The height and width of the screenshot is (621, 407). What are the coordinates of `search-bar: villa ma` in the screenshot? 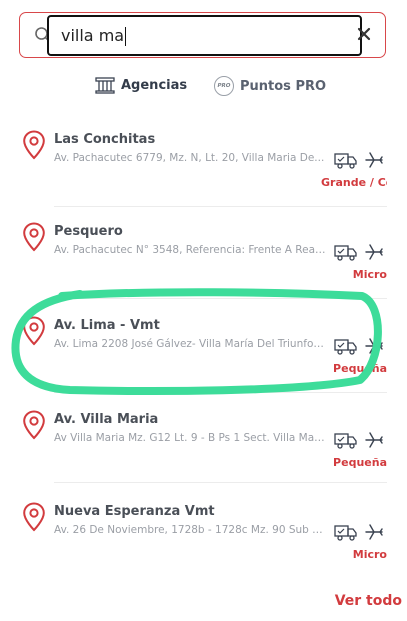 It's located at (202, 35).